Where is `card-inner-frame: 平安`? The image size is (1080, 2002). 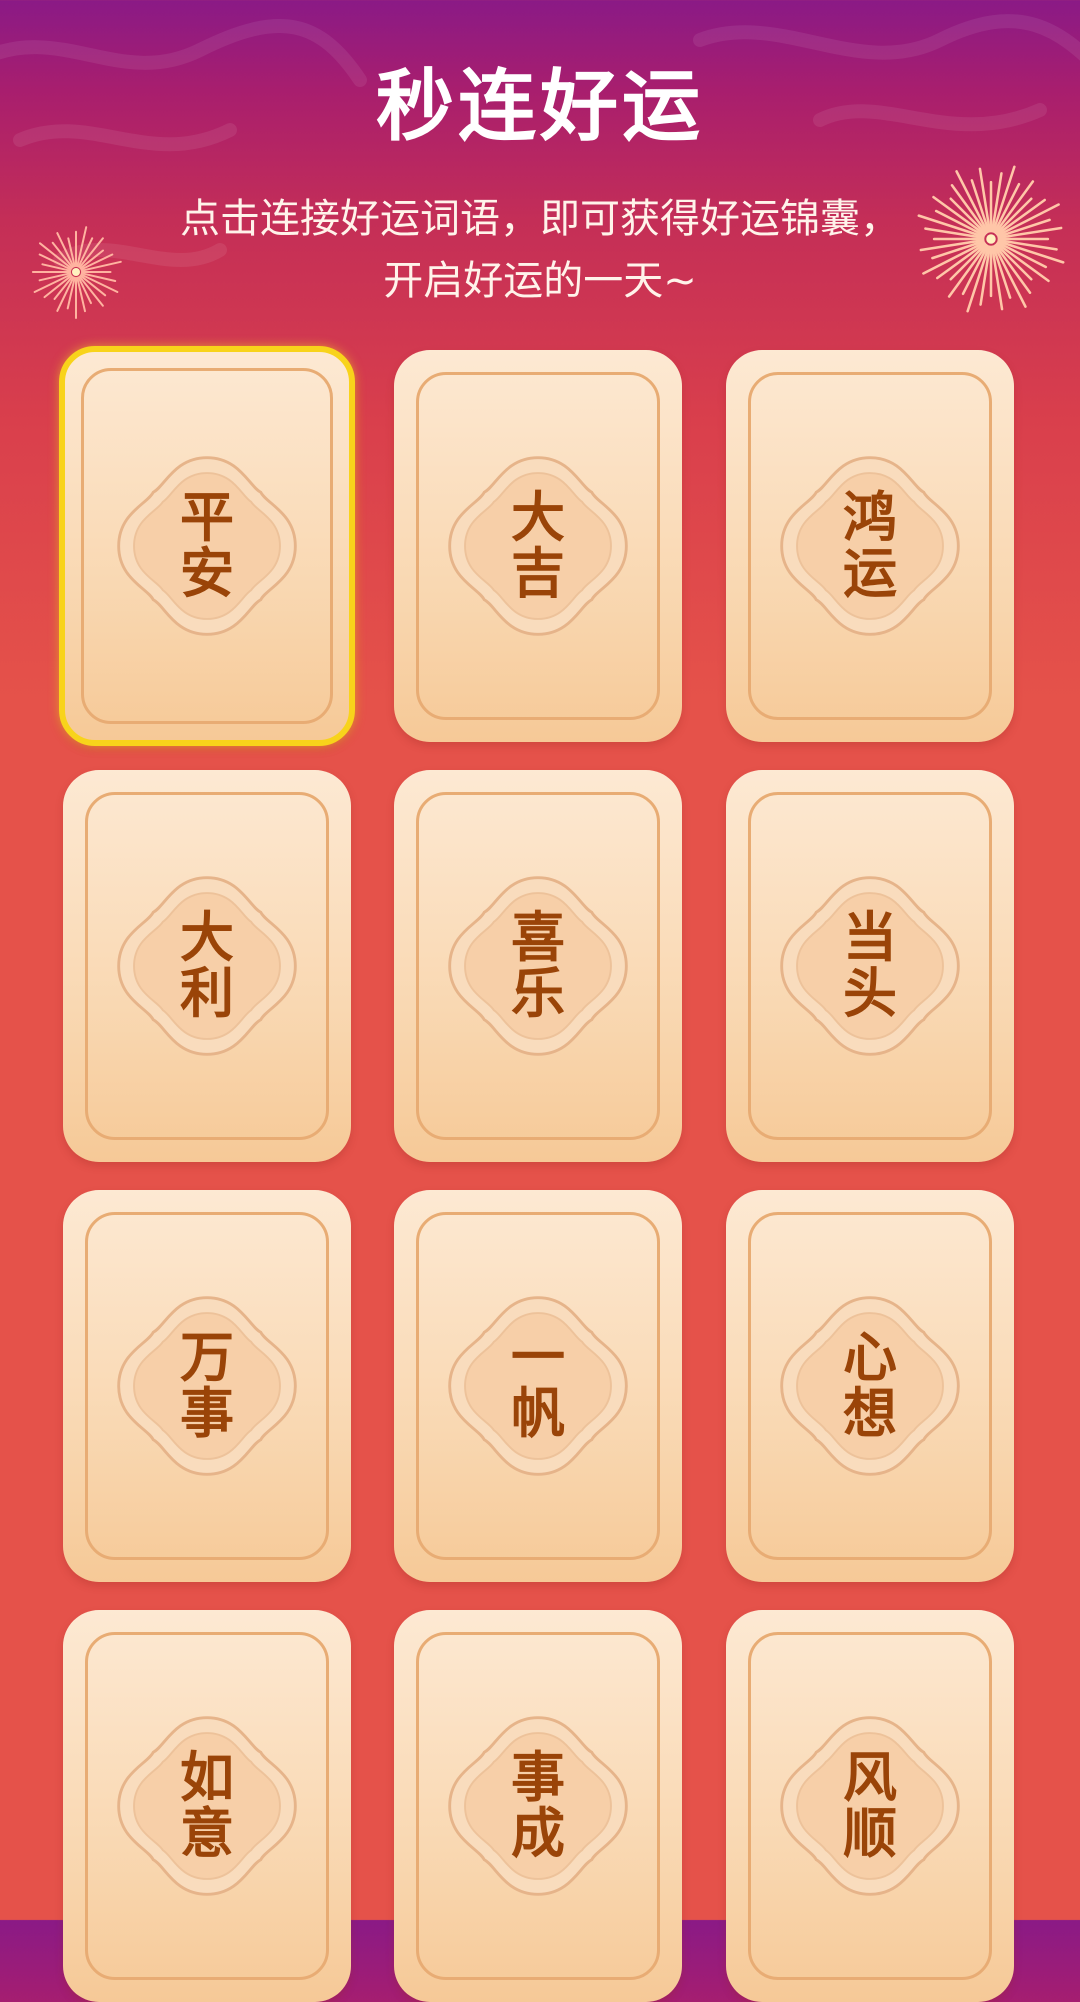
card-inner-frame: 平安 is located at coordinates (207, 546).